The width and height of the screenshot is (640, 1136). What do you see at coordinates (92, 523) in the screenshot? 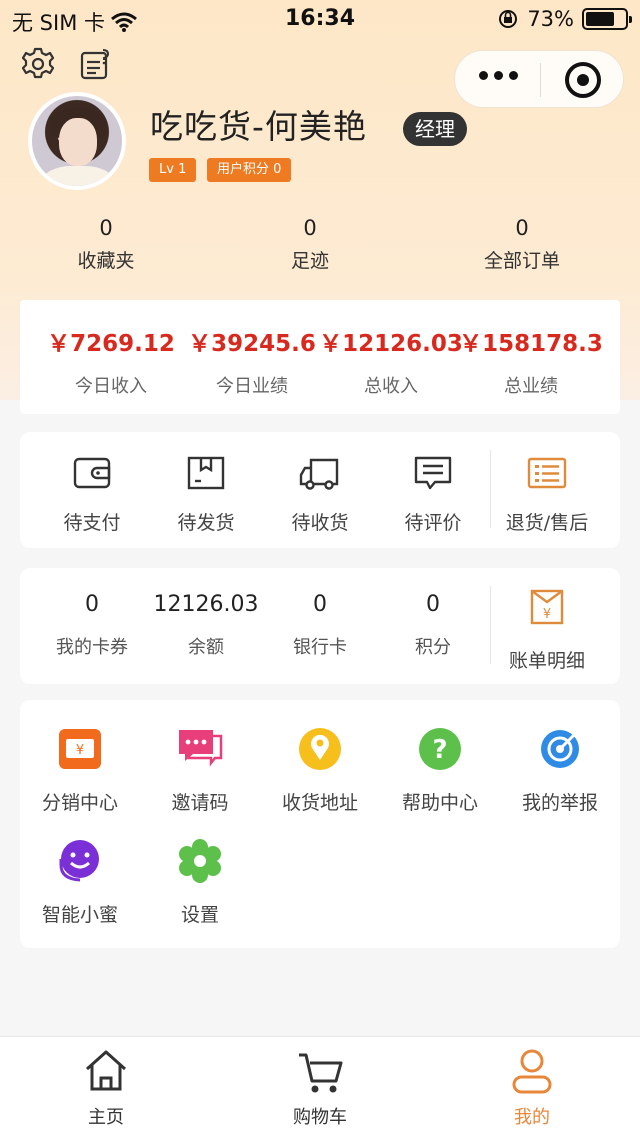
I see `order-label: 待支付` at bounding box center [92, 523].